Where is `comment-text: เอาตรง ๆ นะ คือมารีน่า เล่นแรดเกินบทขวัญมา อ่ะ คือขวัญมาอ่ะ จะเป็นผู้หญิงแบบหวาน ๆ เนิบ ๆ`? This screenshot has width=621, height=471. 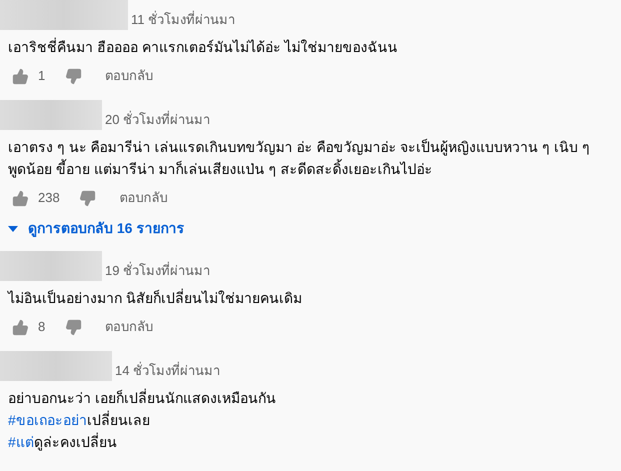
comment-text: เอาตรง ๆ นะ คือมารีน่า เล่นแรดเกินบทขวัญมา อ่ะ คือขวัญมาอ่ะ จะเป็นผู้หญิงแบบหวาน ๆ เนิบ ๆ is located at coordinates (299, 148).